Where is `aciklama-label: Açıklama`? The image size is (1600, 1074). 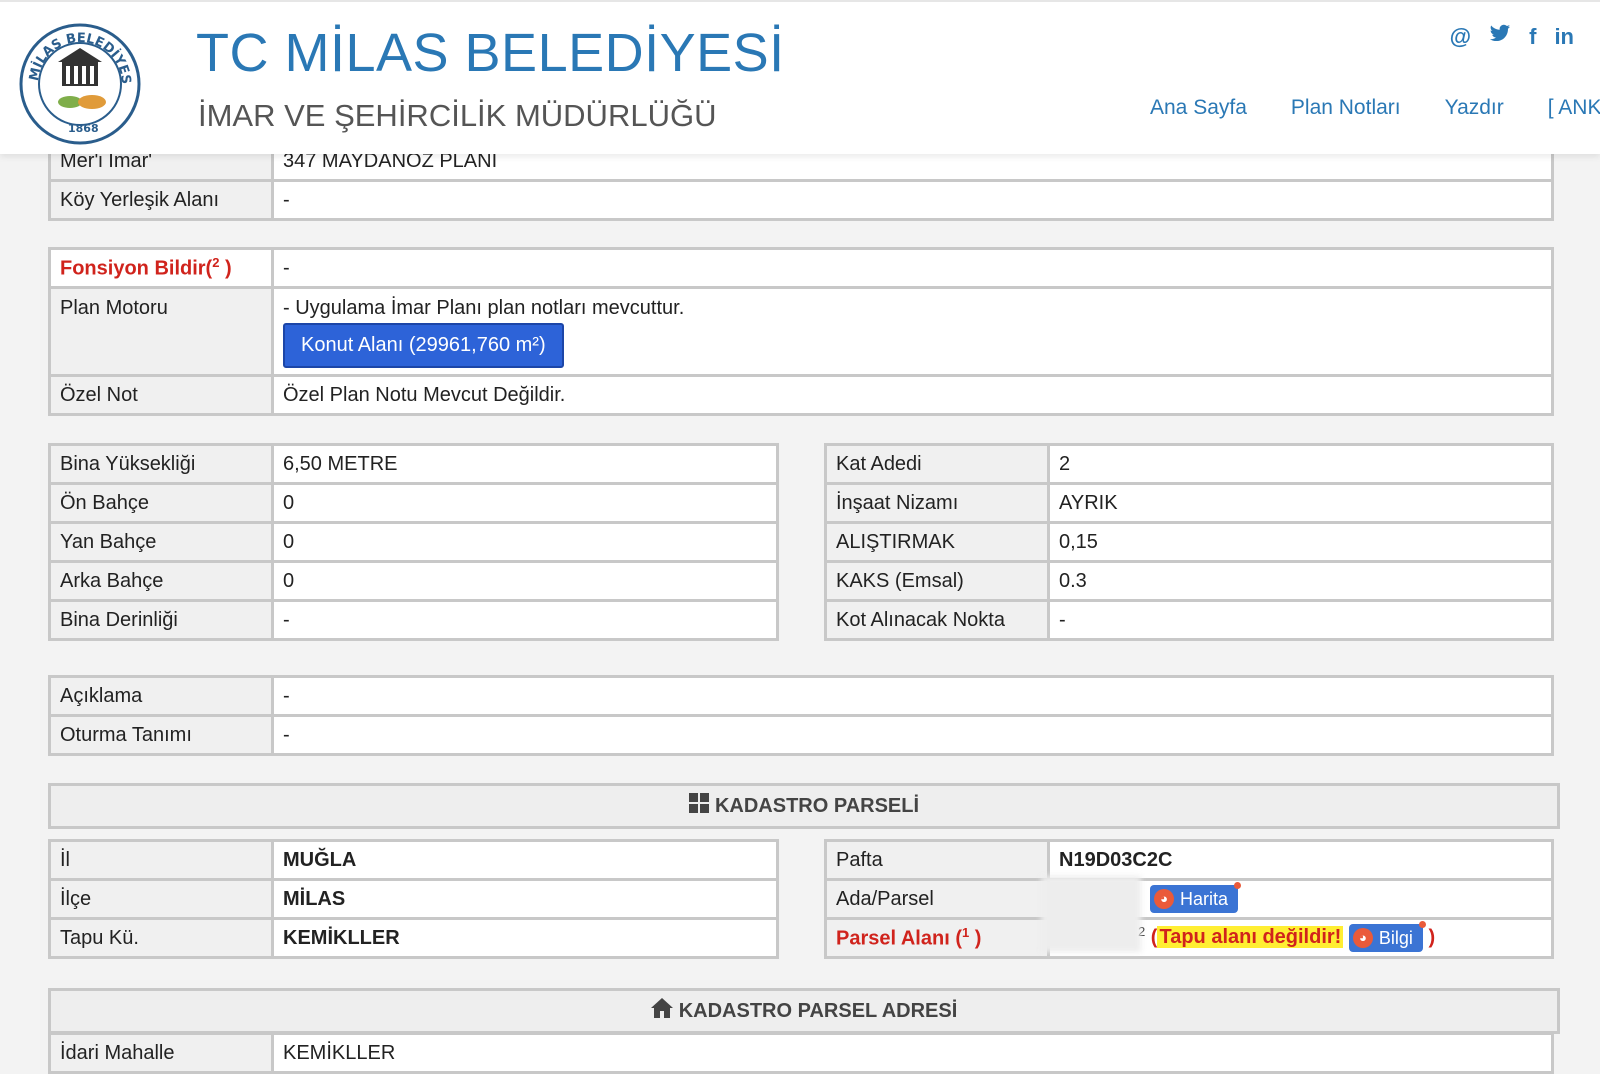 aciklama-label: Açıklama is located at coordinates (161, 696).